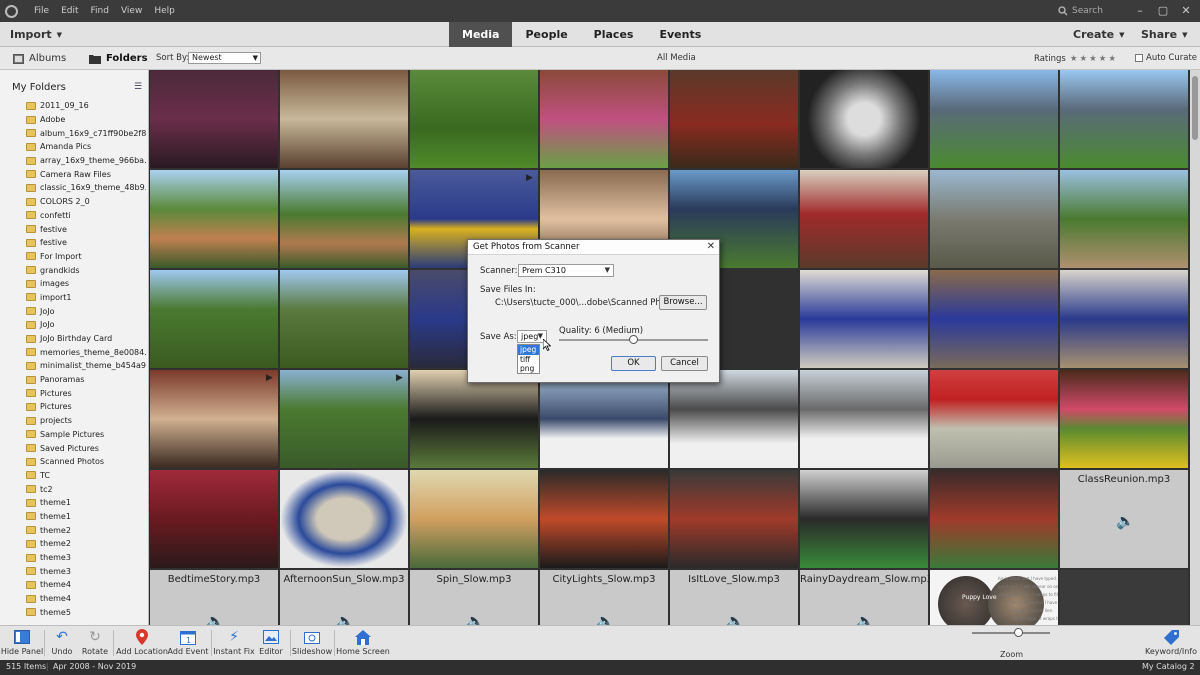 The image size is (1200, 675). I want to click on create-button: Create ▼, so click(1099, 34).